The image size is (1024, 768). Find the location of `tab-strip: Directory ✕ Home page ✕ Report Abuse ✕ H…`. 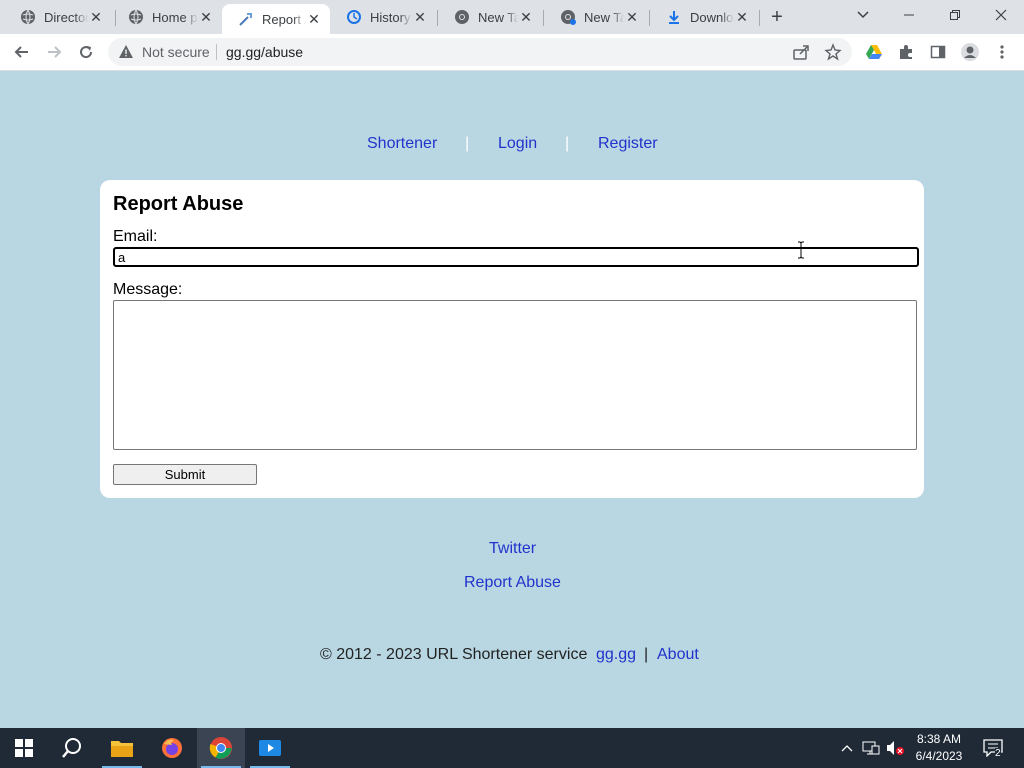

tab-strip: Directory ✕ Home page ✕ Report Abuse ✕ H… is located at coordinates (512, 17).